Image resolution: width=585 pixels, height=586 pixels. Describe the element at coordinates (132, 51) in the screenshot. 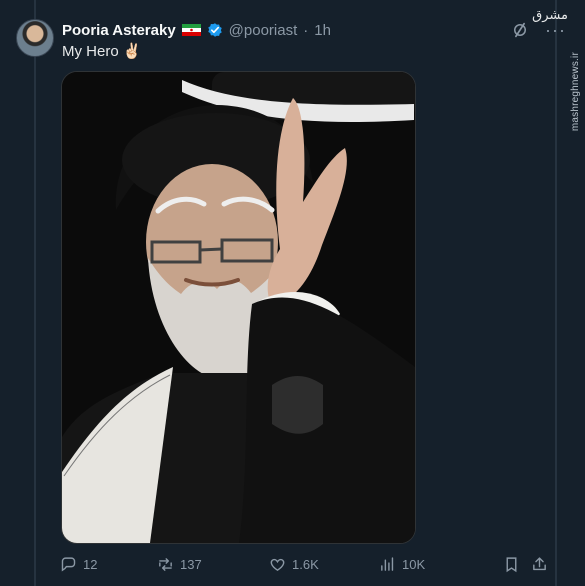

I see `victory-hand-emoji: ✌🏻` at that location.